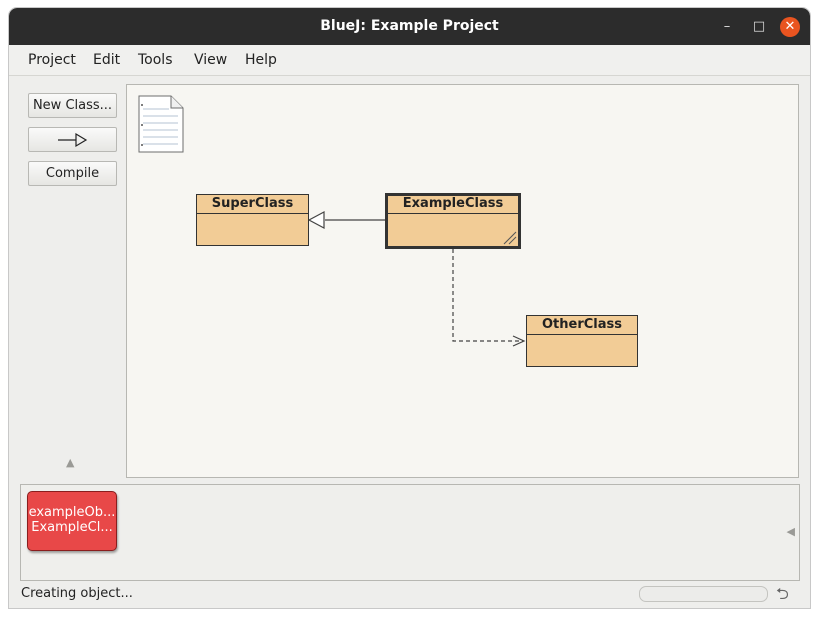 This screenshot has height=617, width=819. Describe the element at coordinates (155, 60) in the screenshot. I see `menu-tools: Tools` at that location.